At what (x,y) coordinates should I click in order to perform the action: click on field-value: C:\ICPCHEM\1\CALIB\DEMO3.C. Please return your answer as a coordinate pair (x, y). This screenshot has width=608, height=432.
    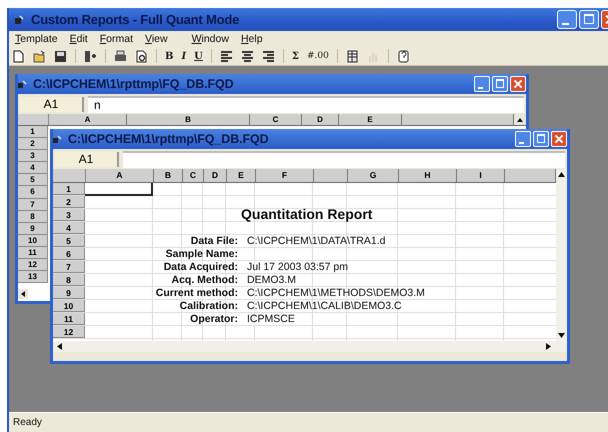
    Looking at the image, I should click on (324, 306).